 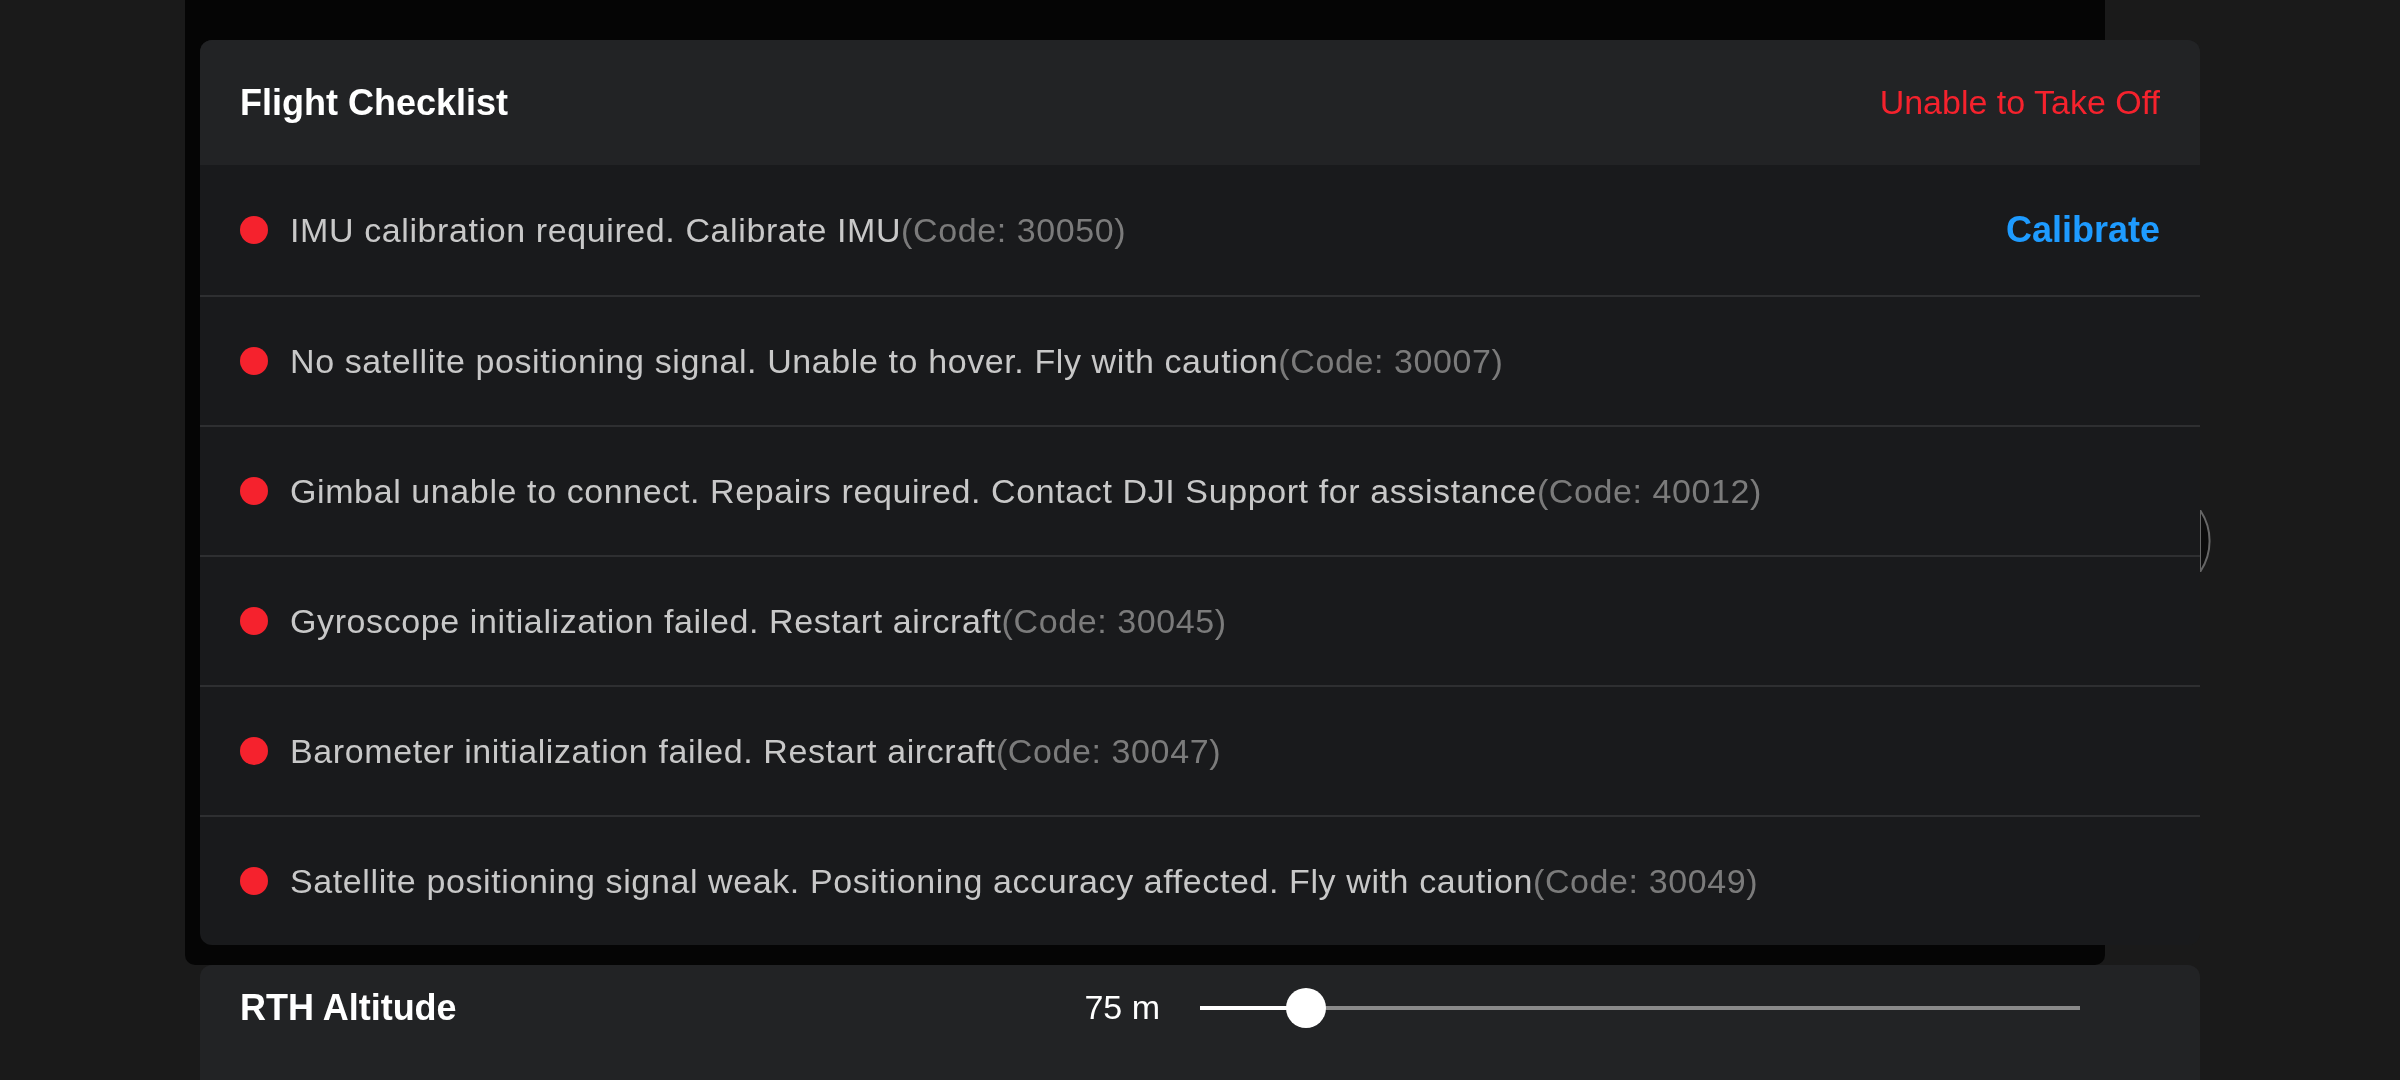 I want to click on status-text: Unable to Take Off, so click(x=2019, y=102).